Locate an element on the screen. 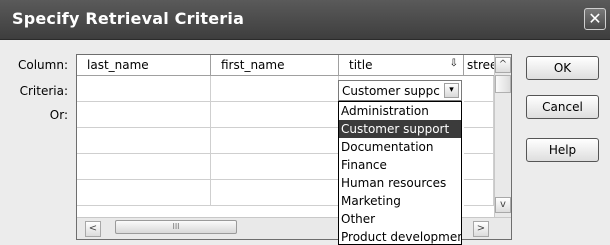 This screenshot has height=245, width=610. column-row-label: Column: is located at coordinates (43, 65).